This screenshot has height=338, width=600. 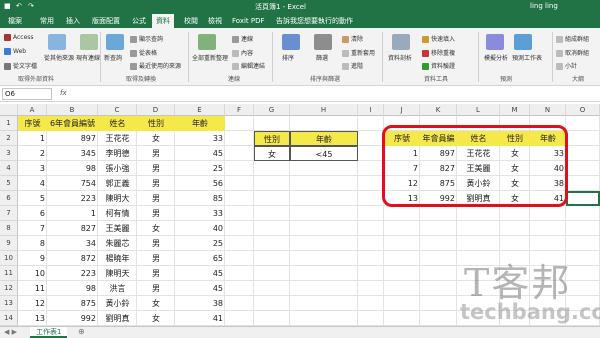 What do you see at coordinates (242, 38) in the screenshot?
I see `connections-button: 連線` at bounding box center [242, 38].